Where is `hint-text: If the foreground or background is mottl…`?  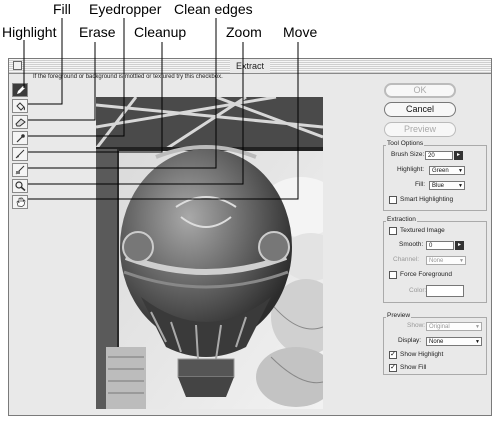
hint-text: If the foreground or background is mottl… is located at coordinates (128, 77).